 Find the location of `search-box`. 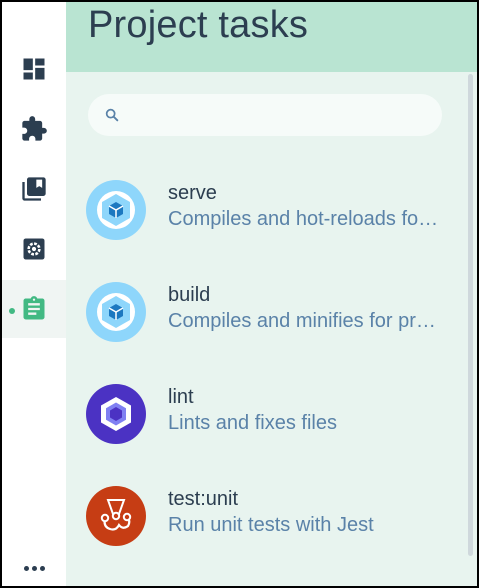

search-box is located at coordinates (265, 115).